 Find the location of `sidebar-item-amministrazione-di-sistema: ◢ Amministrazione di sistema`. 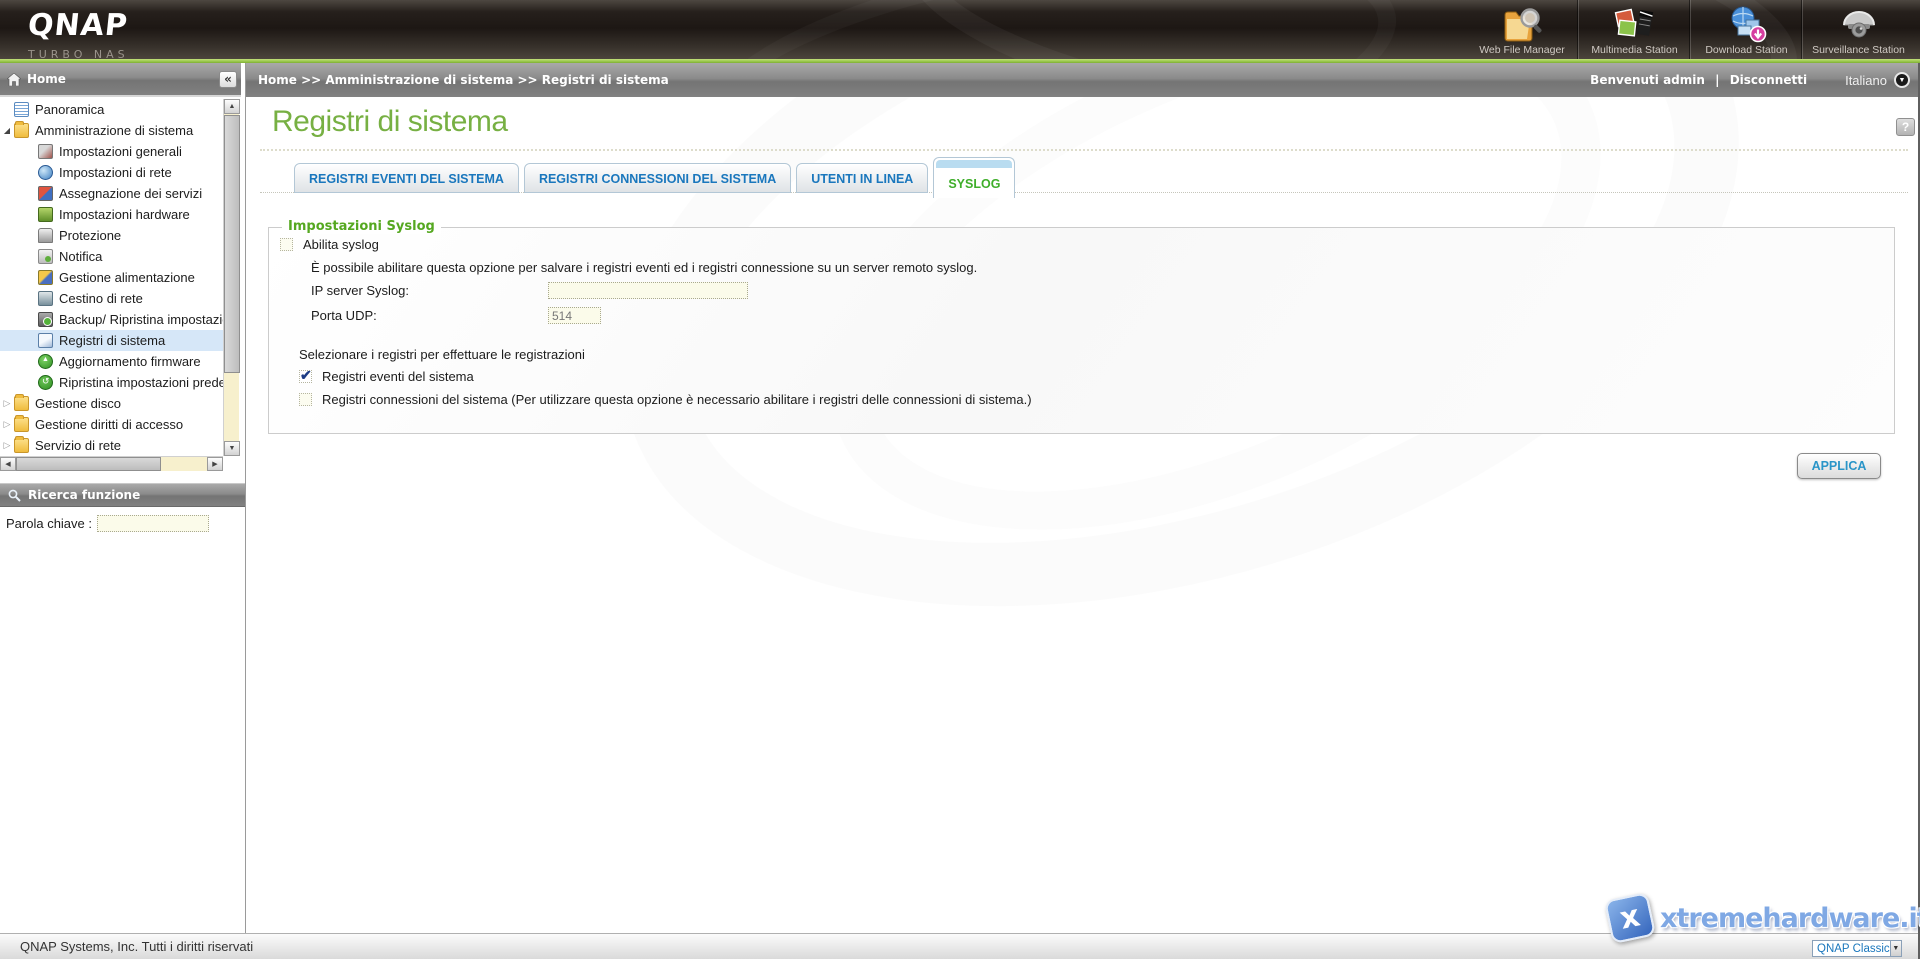

sidebar-item-amministrazione-di-sistema: ◢ Amministrazione di sistema is located at coordinates (111, 130).